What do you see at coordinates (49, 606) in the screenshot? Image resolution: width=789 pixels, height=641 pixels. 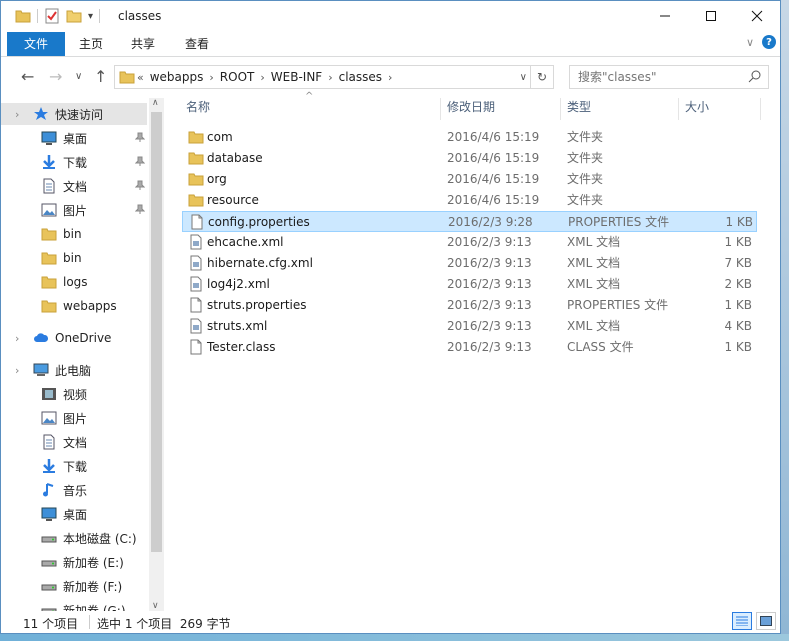 I see `drive-icon` at bounding box center [49, 606].